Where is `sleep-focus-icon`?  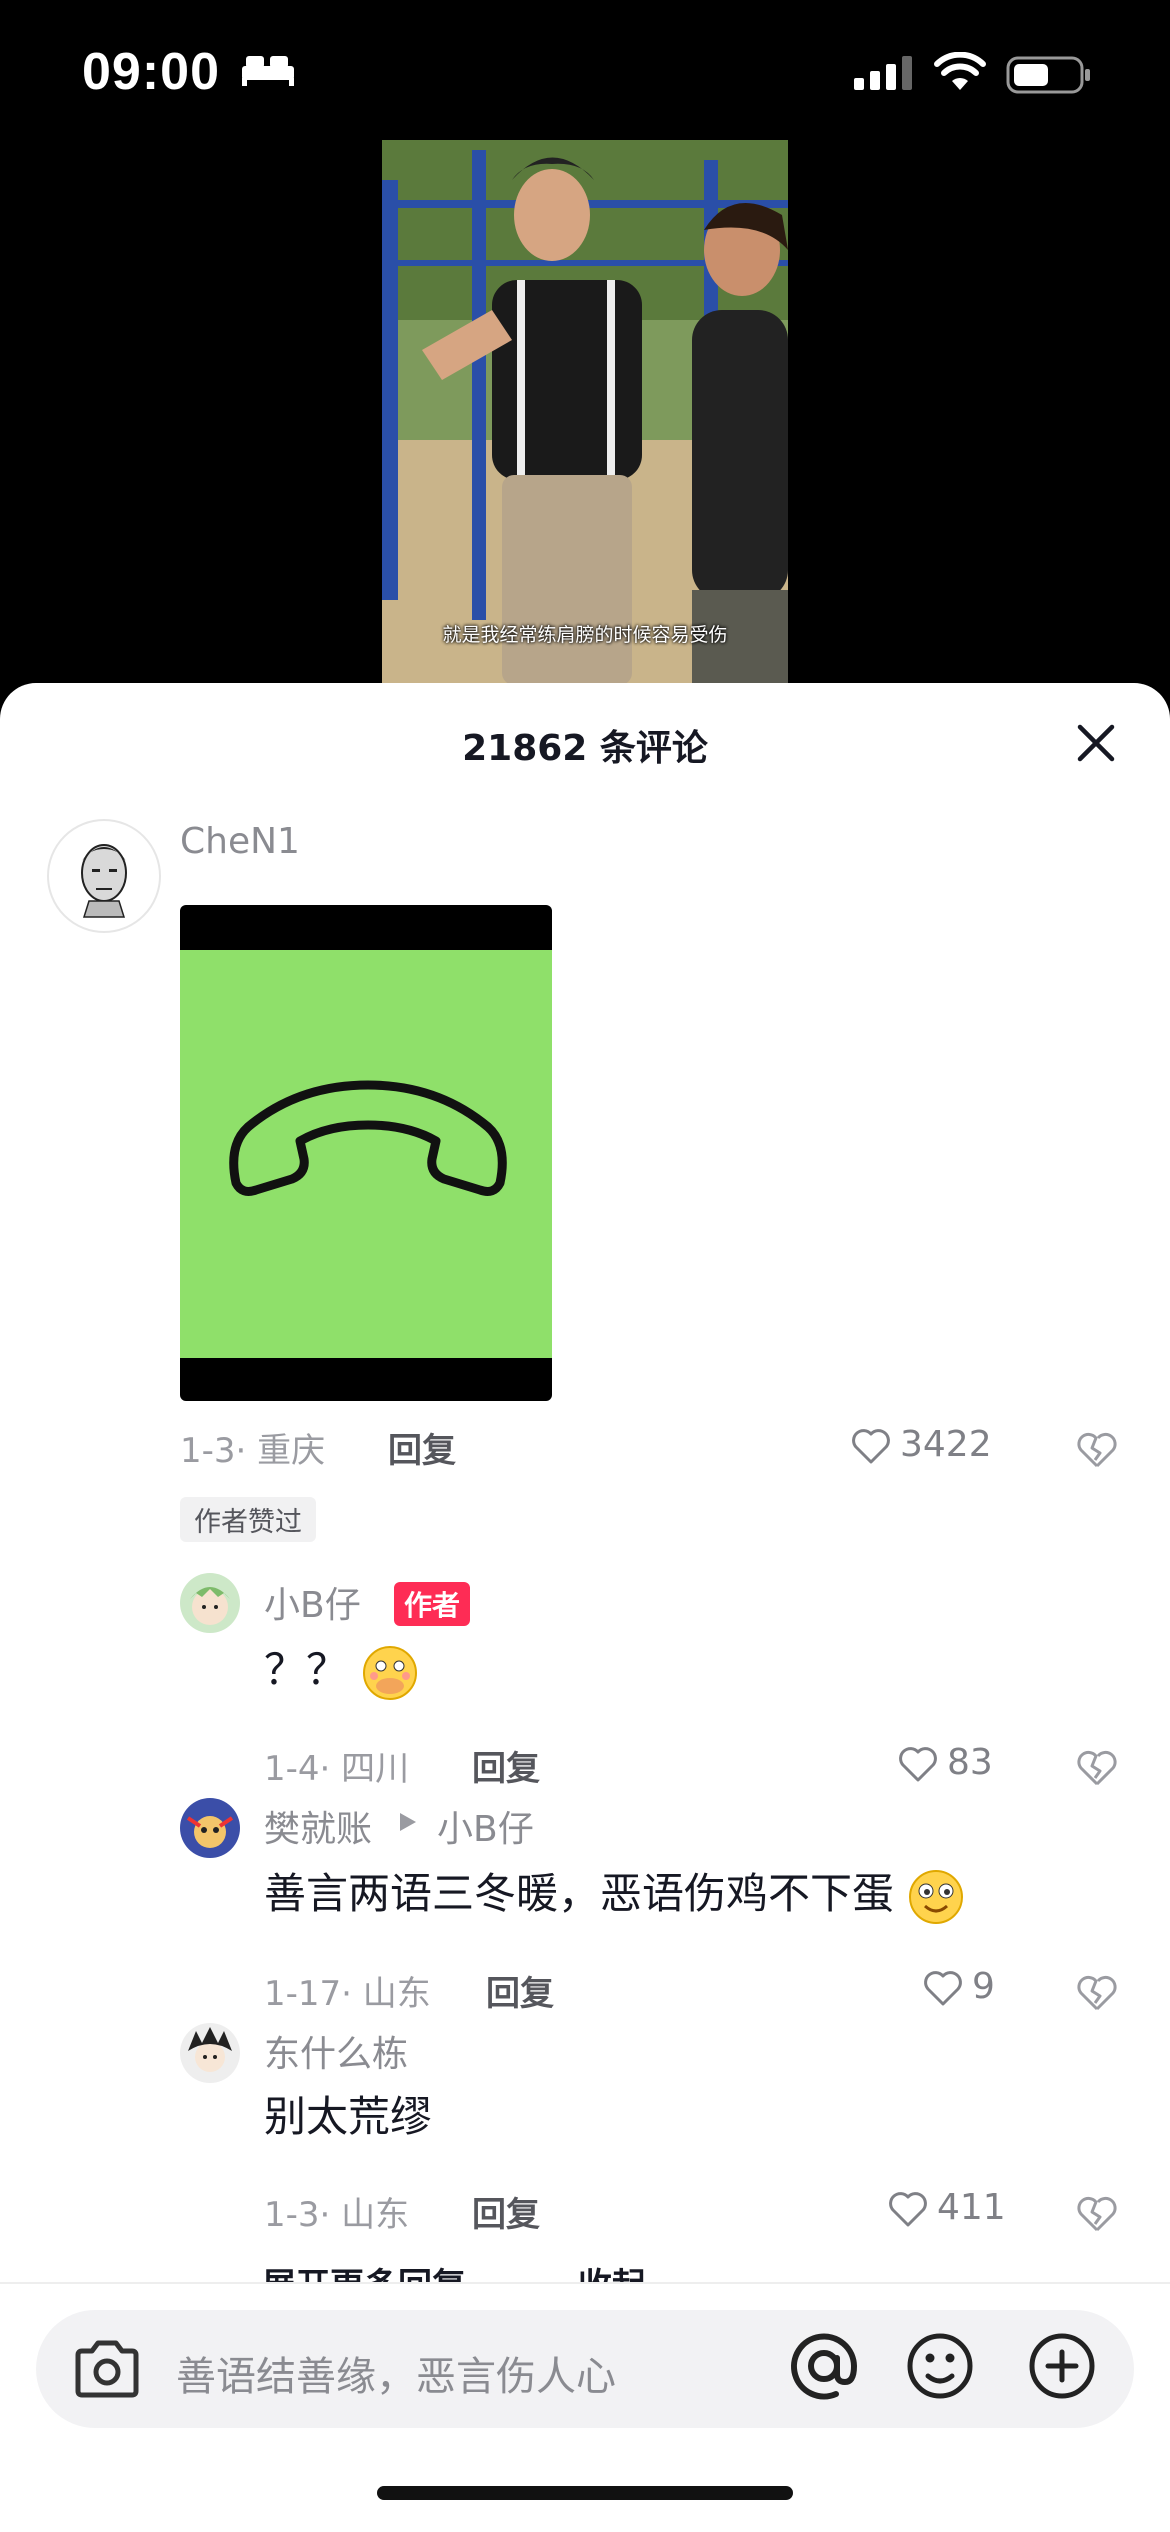
sleep-focus-icon is located at coordinates (268, 71).